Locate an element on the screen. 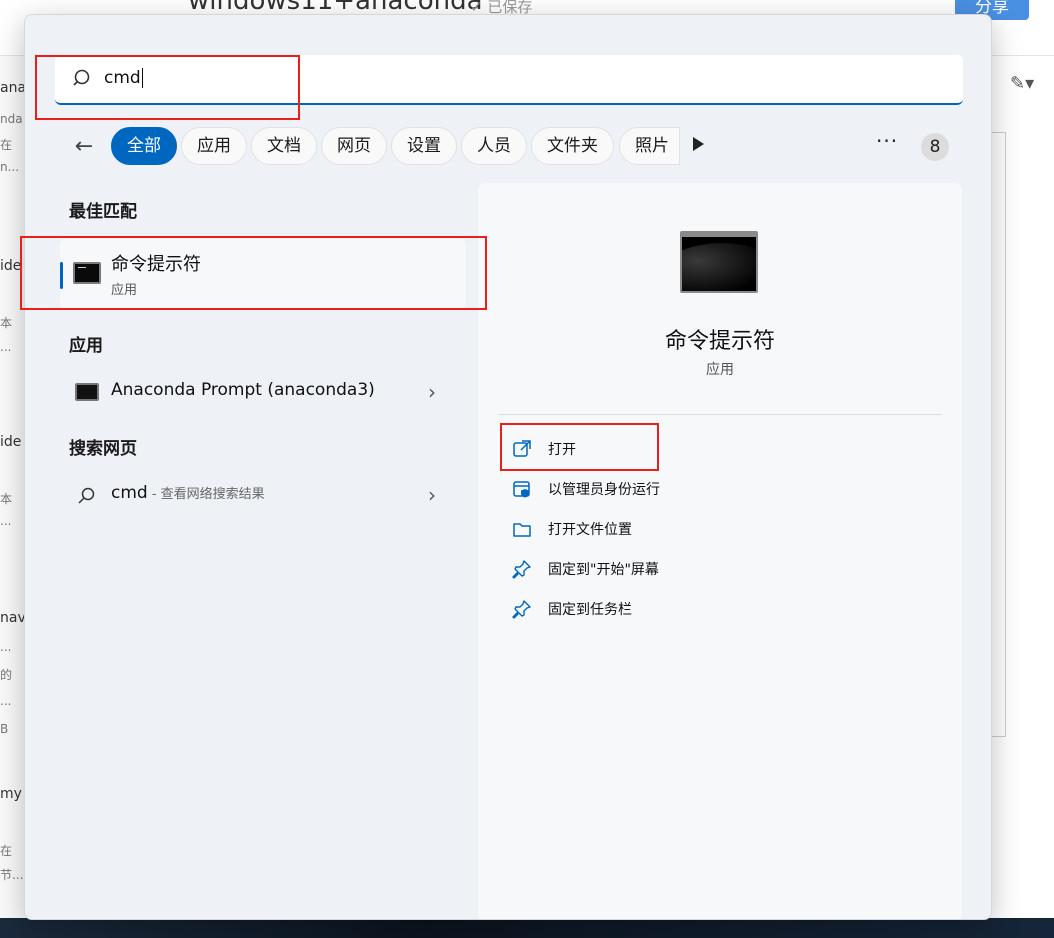  web-result-label: cmd - 查看网络搜索结果 is located at coordinates (188, 493).